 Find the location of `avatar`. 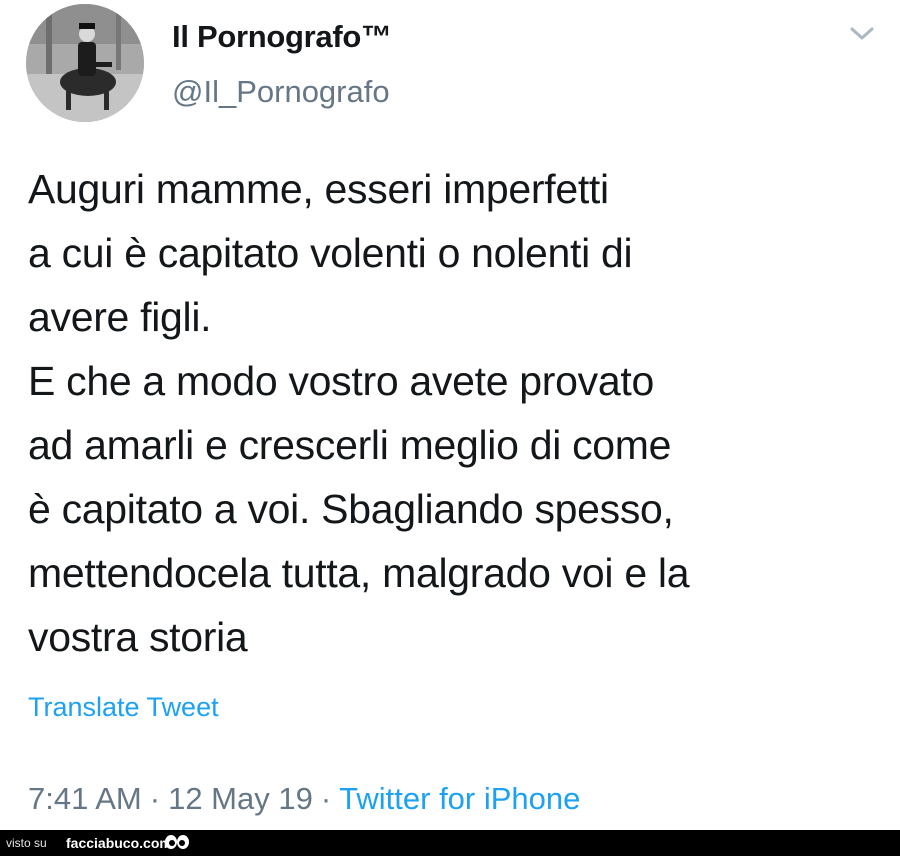

avatar is located at coordinates (85, 63).